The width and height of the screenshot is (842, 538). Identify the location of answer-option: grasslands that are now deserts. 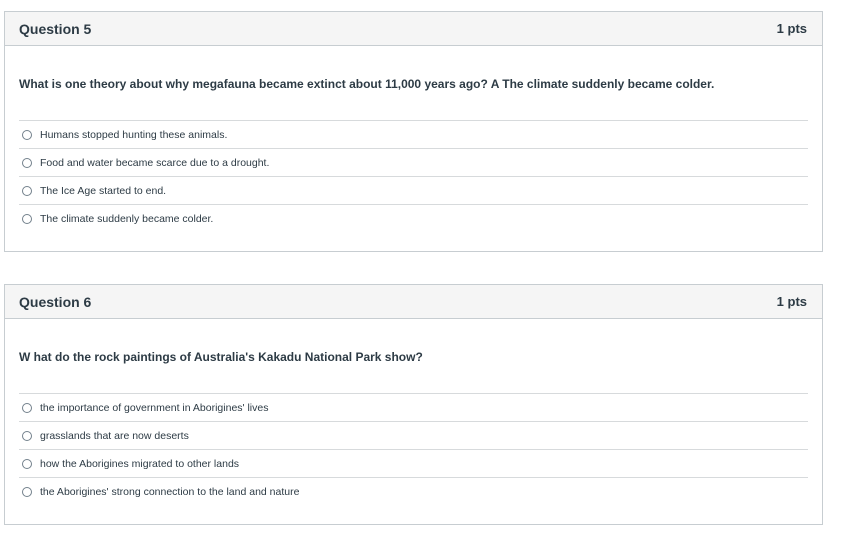
(413, 435).